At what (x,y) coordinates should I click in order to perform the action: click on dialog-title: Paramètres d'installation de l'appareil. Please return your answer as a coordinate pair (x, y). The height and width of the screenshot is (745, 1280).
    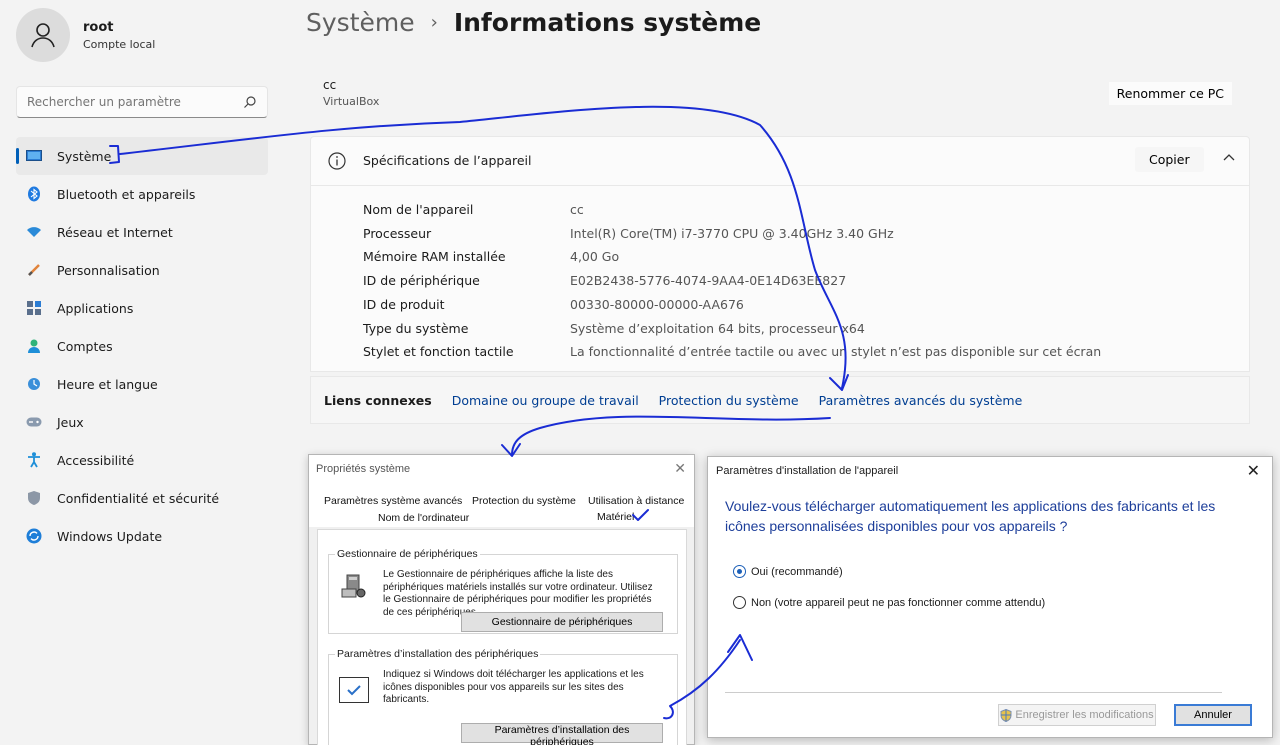
    Looking at the image, I should click on (807, 471).